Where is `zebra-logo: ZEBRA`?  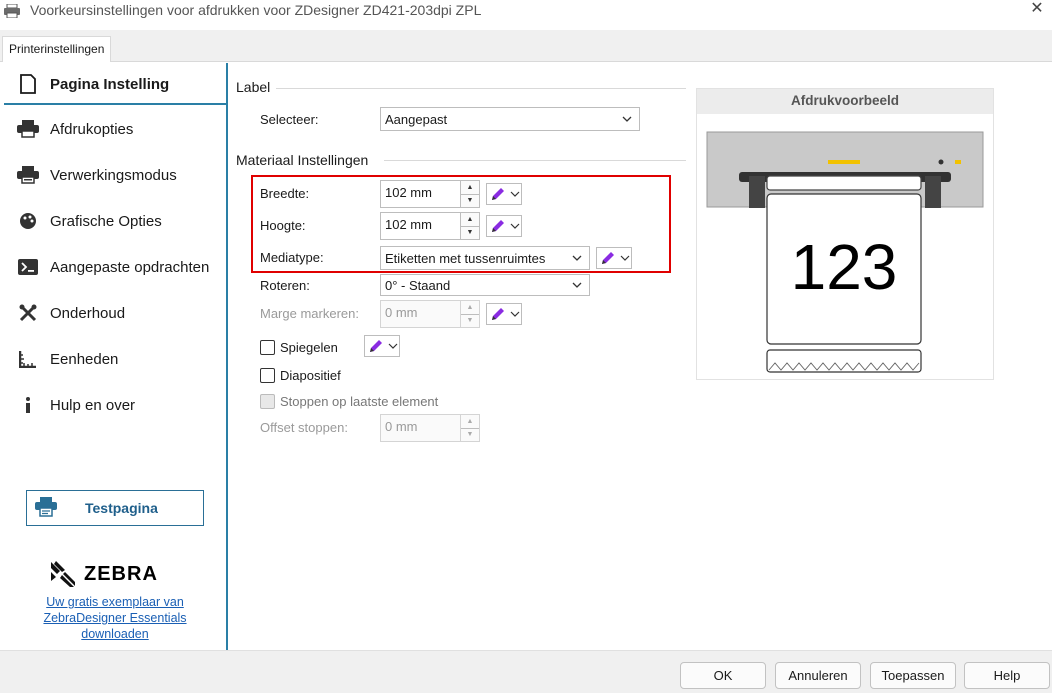
zebra-logo: ZEBRA is located at coordinates (103, 574).